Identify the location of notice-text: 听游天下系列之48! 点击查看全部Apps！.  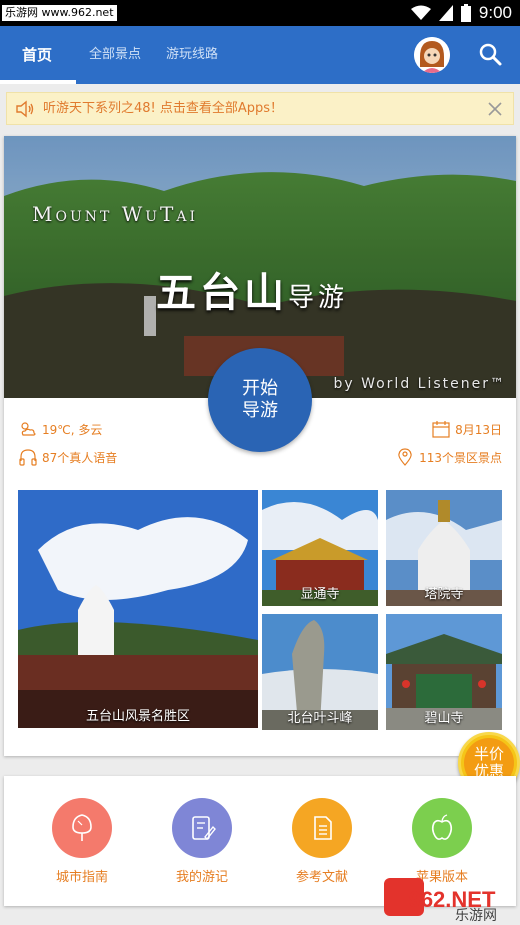
(163, 108).